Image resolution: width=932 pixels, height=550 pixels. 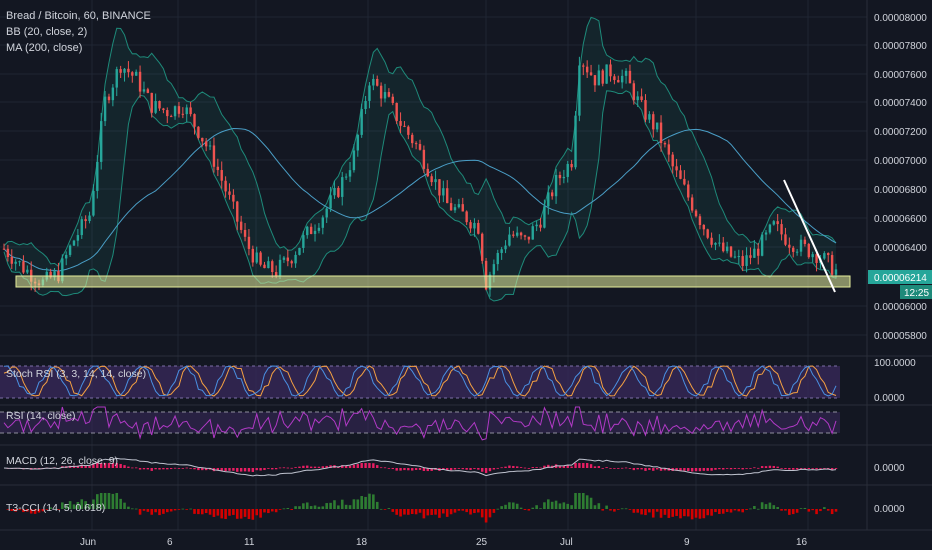 What do you see at coordinates (900, 336) in the screenshot?
I see `price-tick: 0.00005800` at bounding box center [900, 336].